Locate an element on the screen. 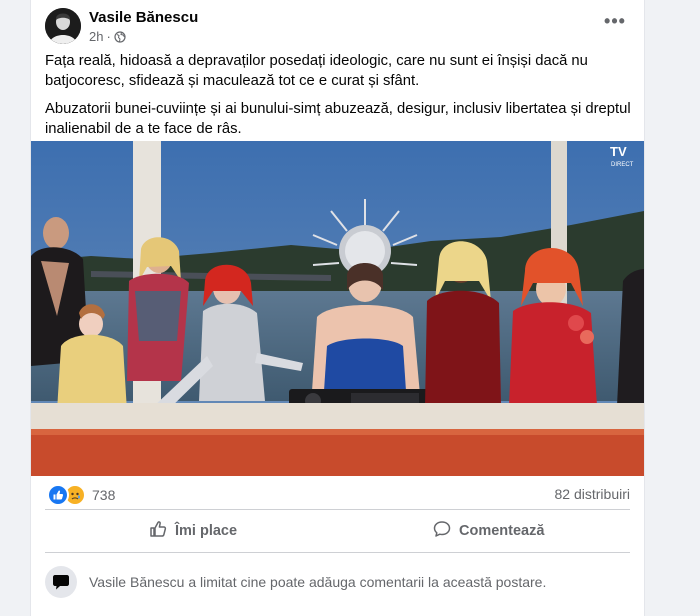  globe-icon is located at coordinates (120, 36).